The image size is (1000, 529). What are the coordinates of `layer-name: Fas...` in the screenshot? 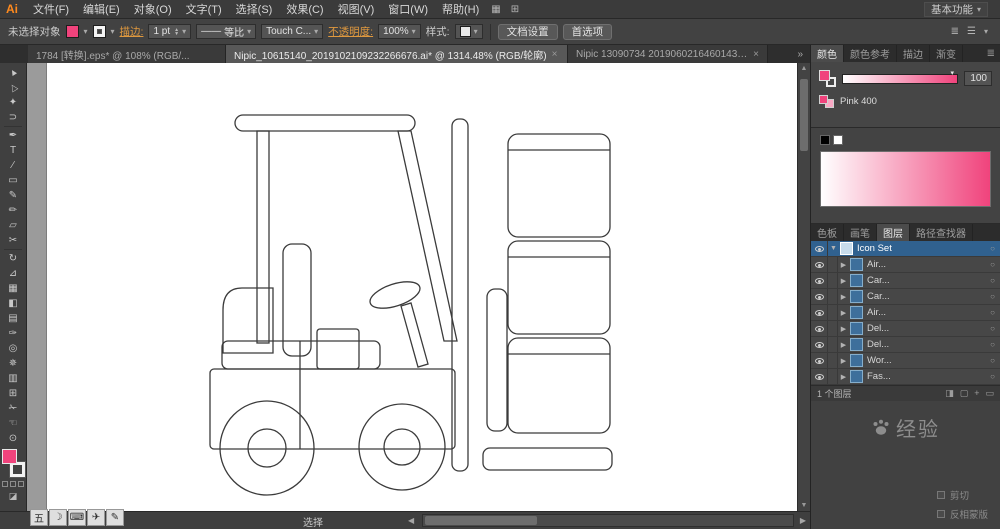 It's located at (926, 376).